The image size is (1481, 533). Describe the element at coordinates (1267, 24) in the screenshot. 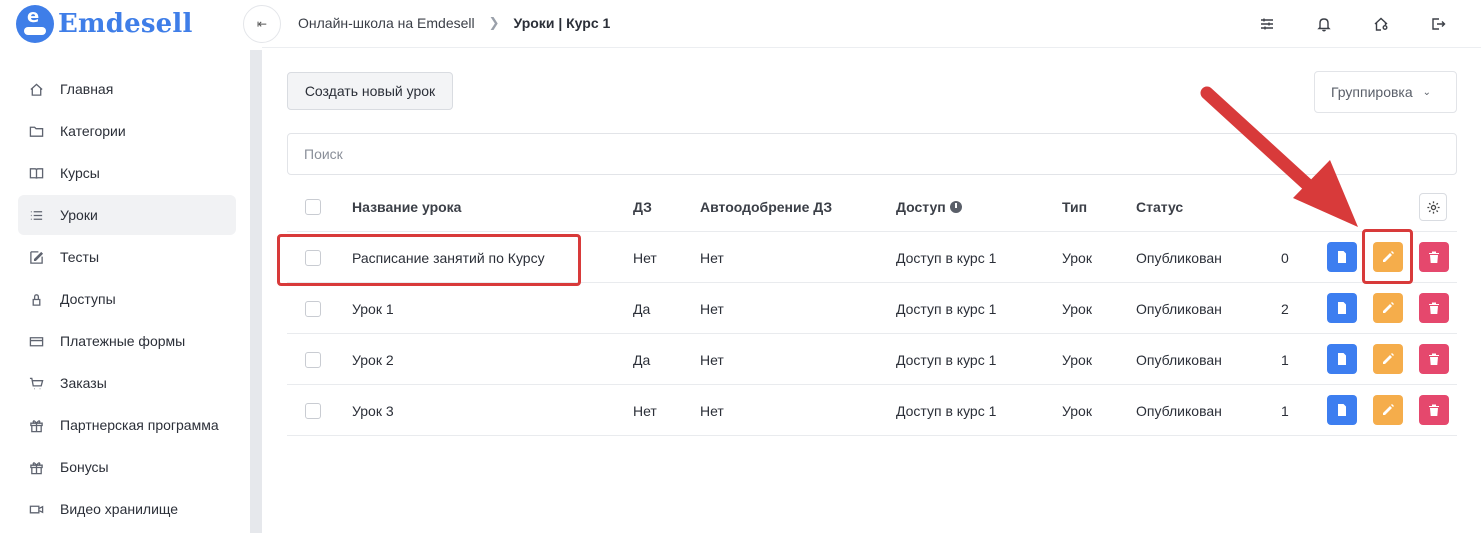

I see `sliders-icon` at that location.